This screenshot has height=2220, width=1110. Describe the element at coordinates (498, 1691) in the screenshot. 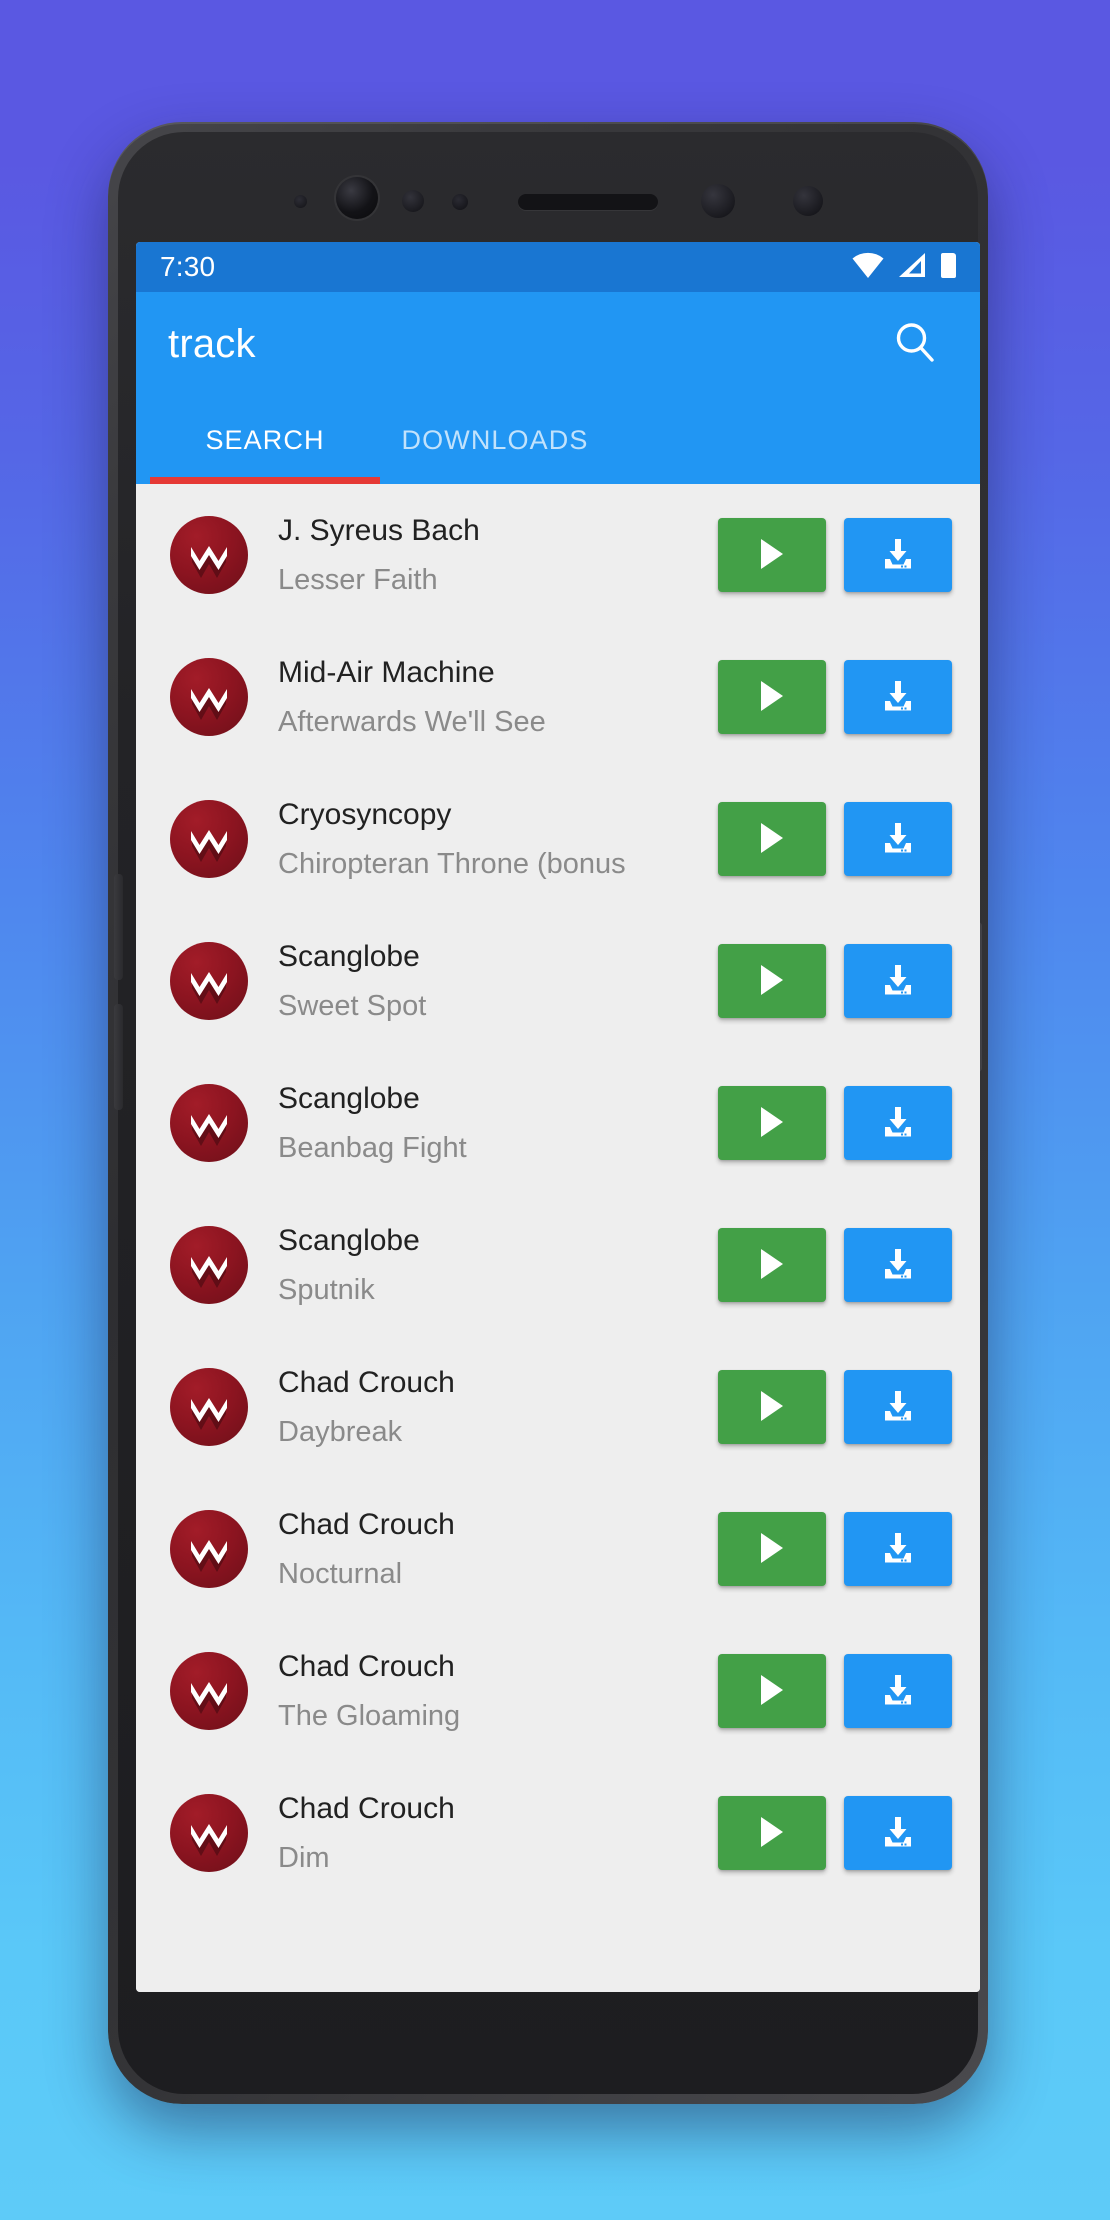

I see `track-row-text: Chad Crouch The Gloaming` at that location.